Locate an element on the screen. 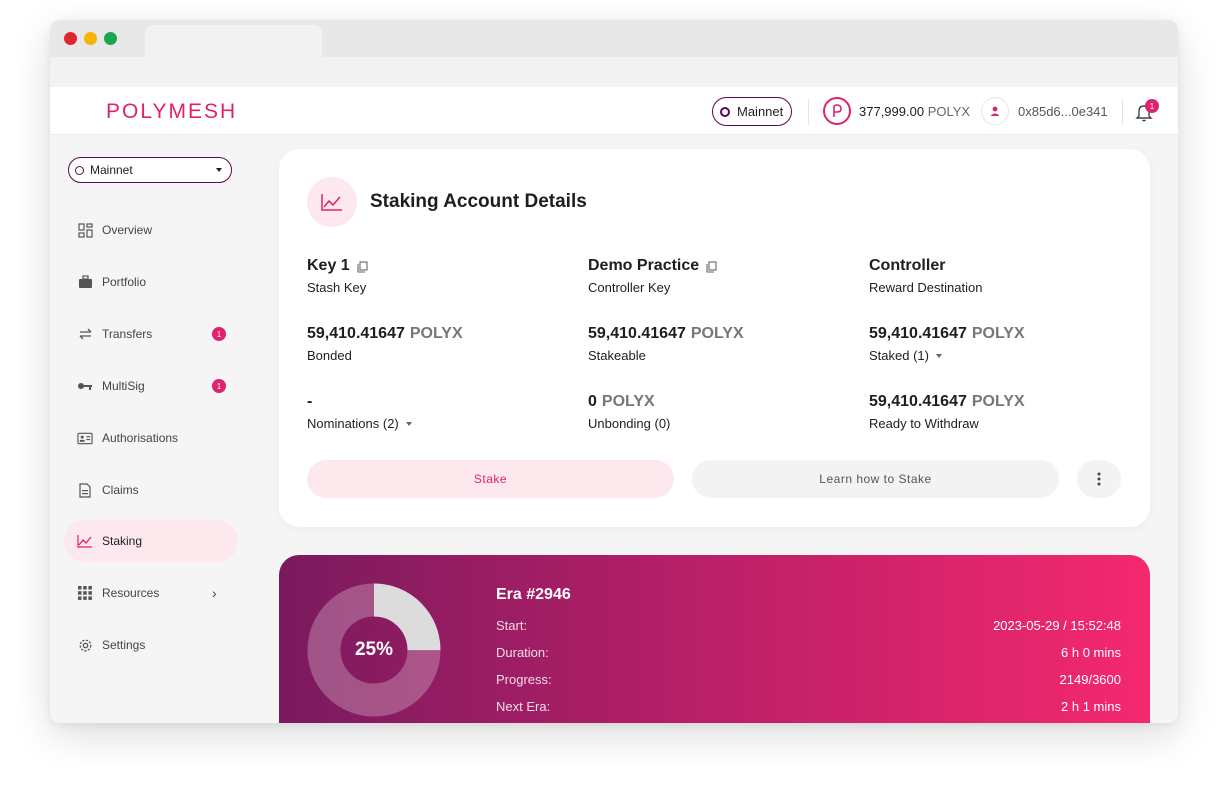  controller-key-name: Demo Practice is located at coordinates (644, 265).